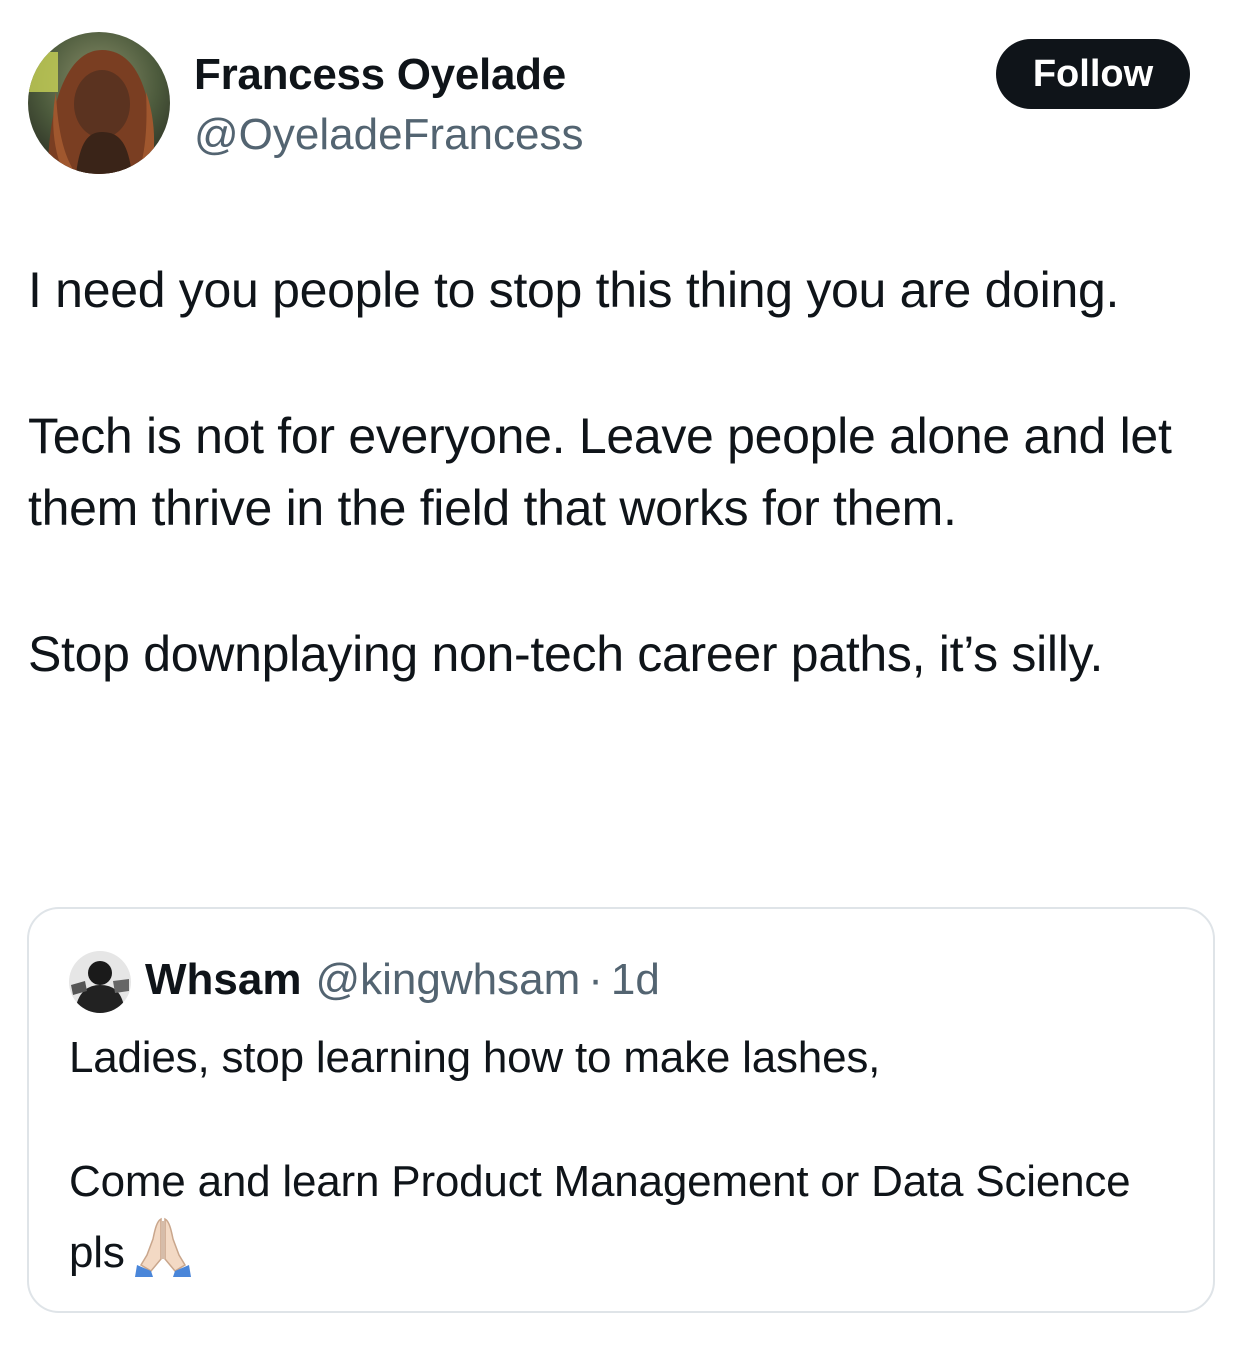  What do you see at coordinates (1093, 74) in the screenshot?
I see `follow-button: Follow` at bounding box center [1093, 74].